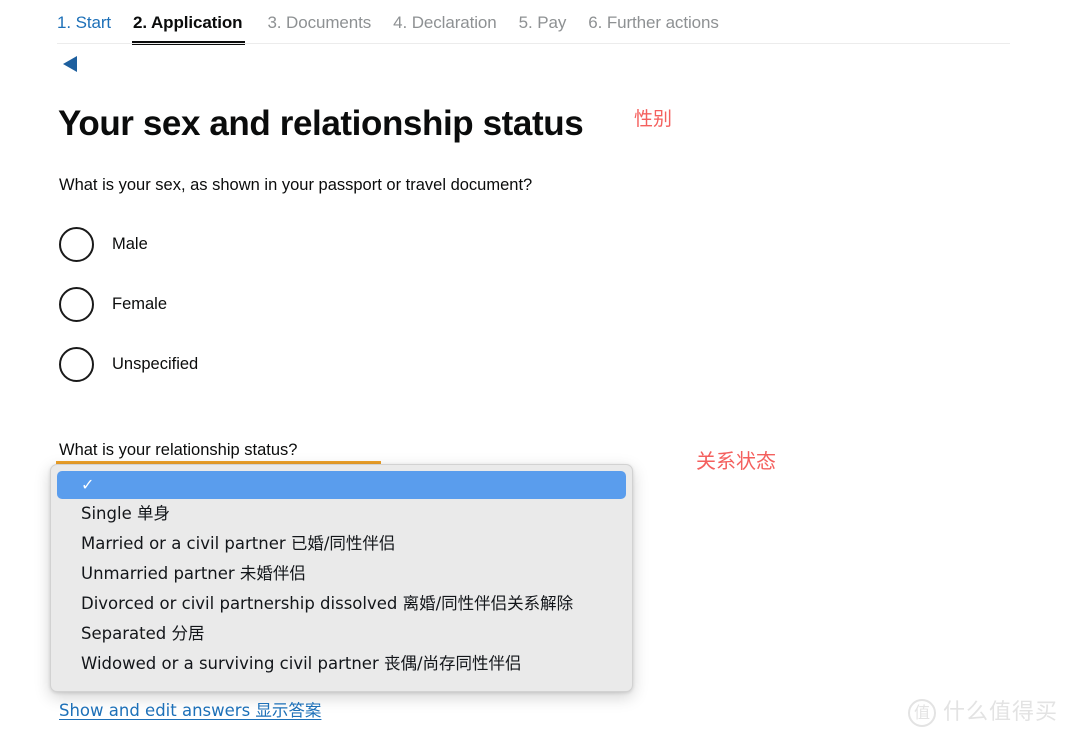 The image size is (1080, 741). I want to click on nav-divider, so click(533, 43).